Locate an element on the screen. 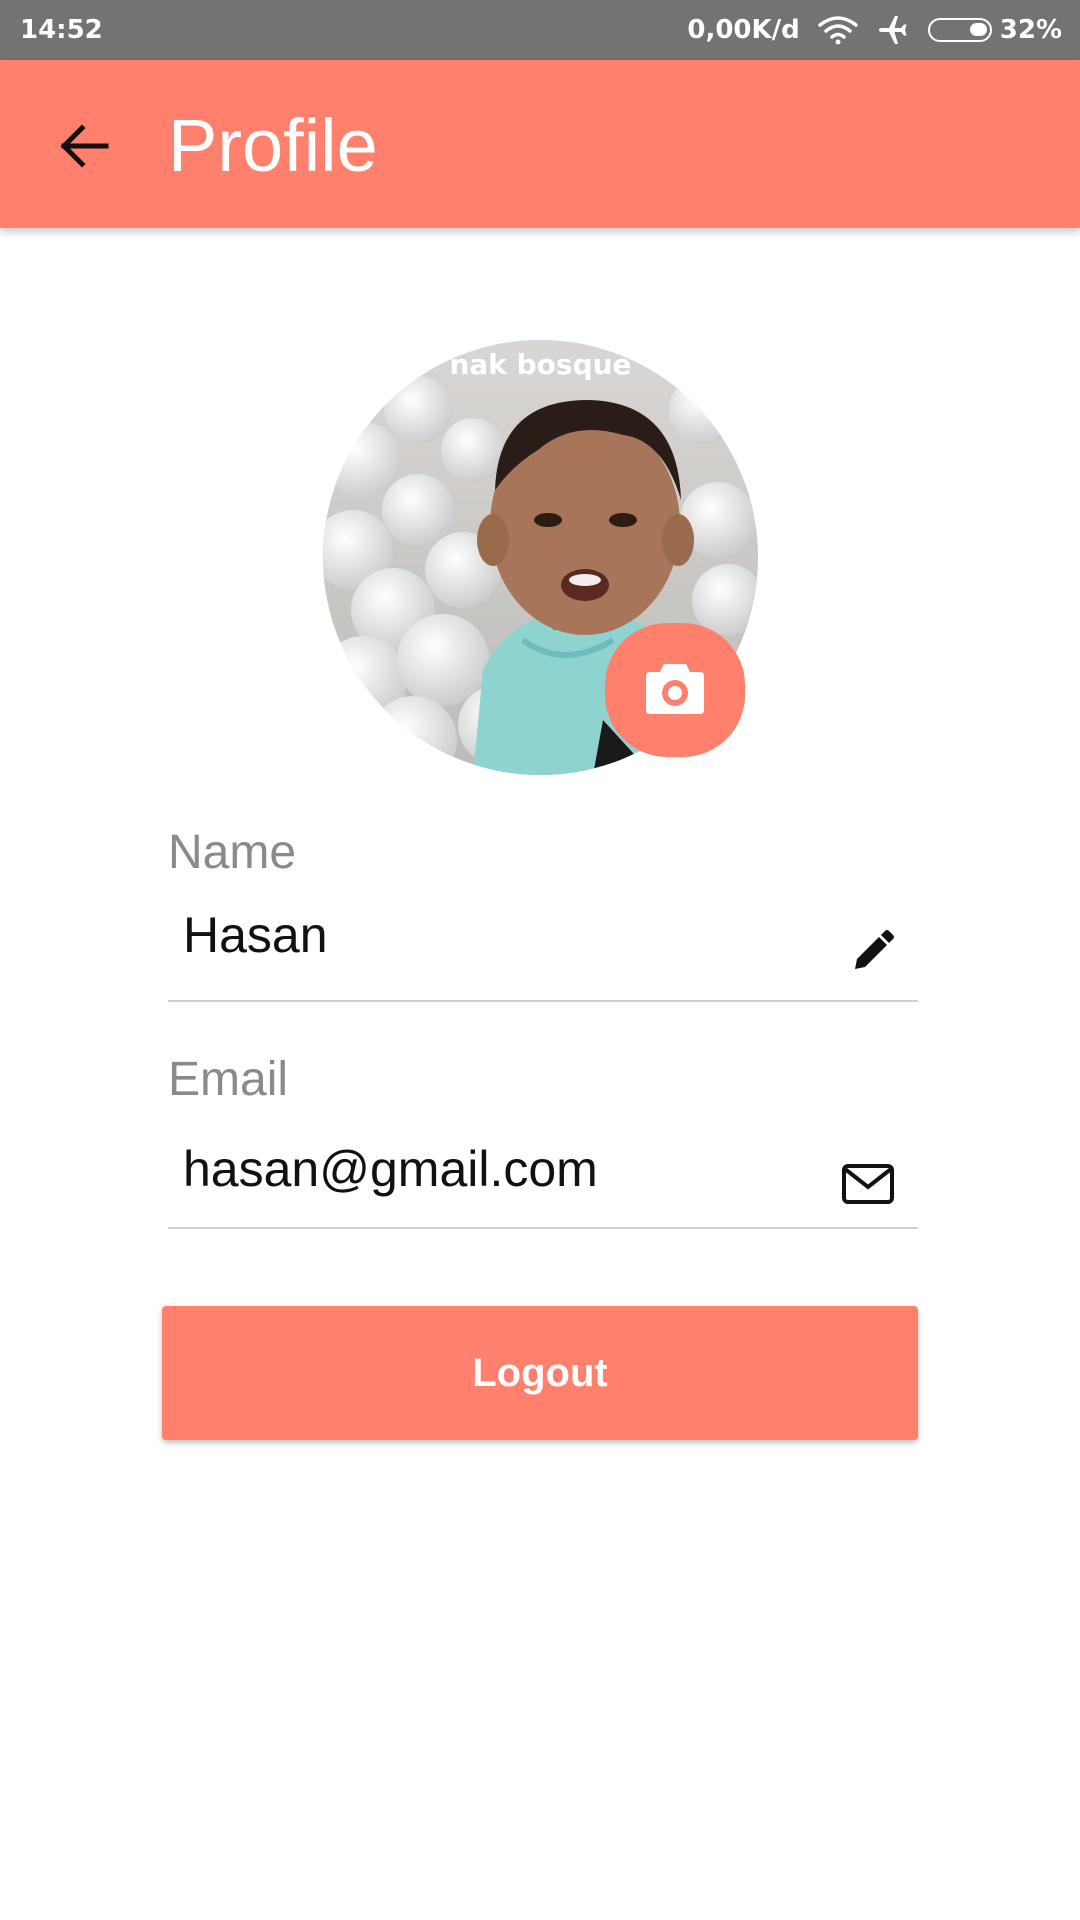  mail-icon is located at coordinates (868, 1184).